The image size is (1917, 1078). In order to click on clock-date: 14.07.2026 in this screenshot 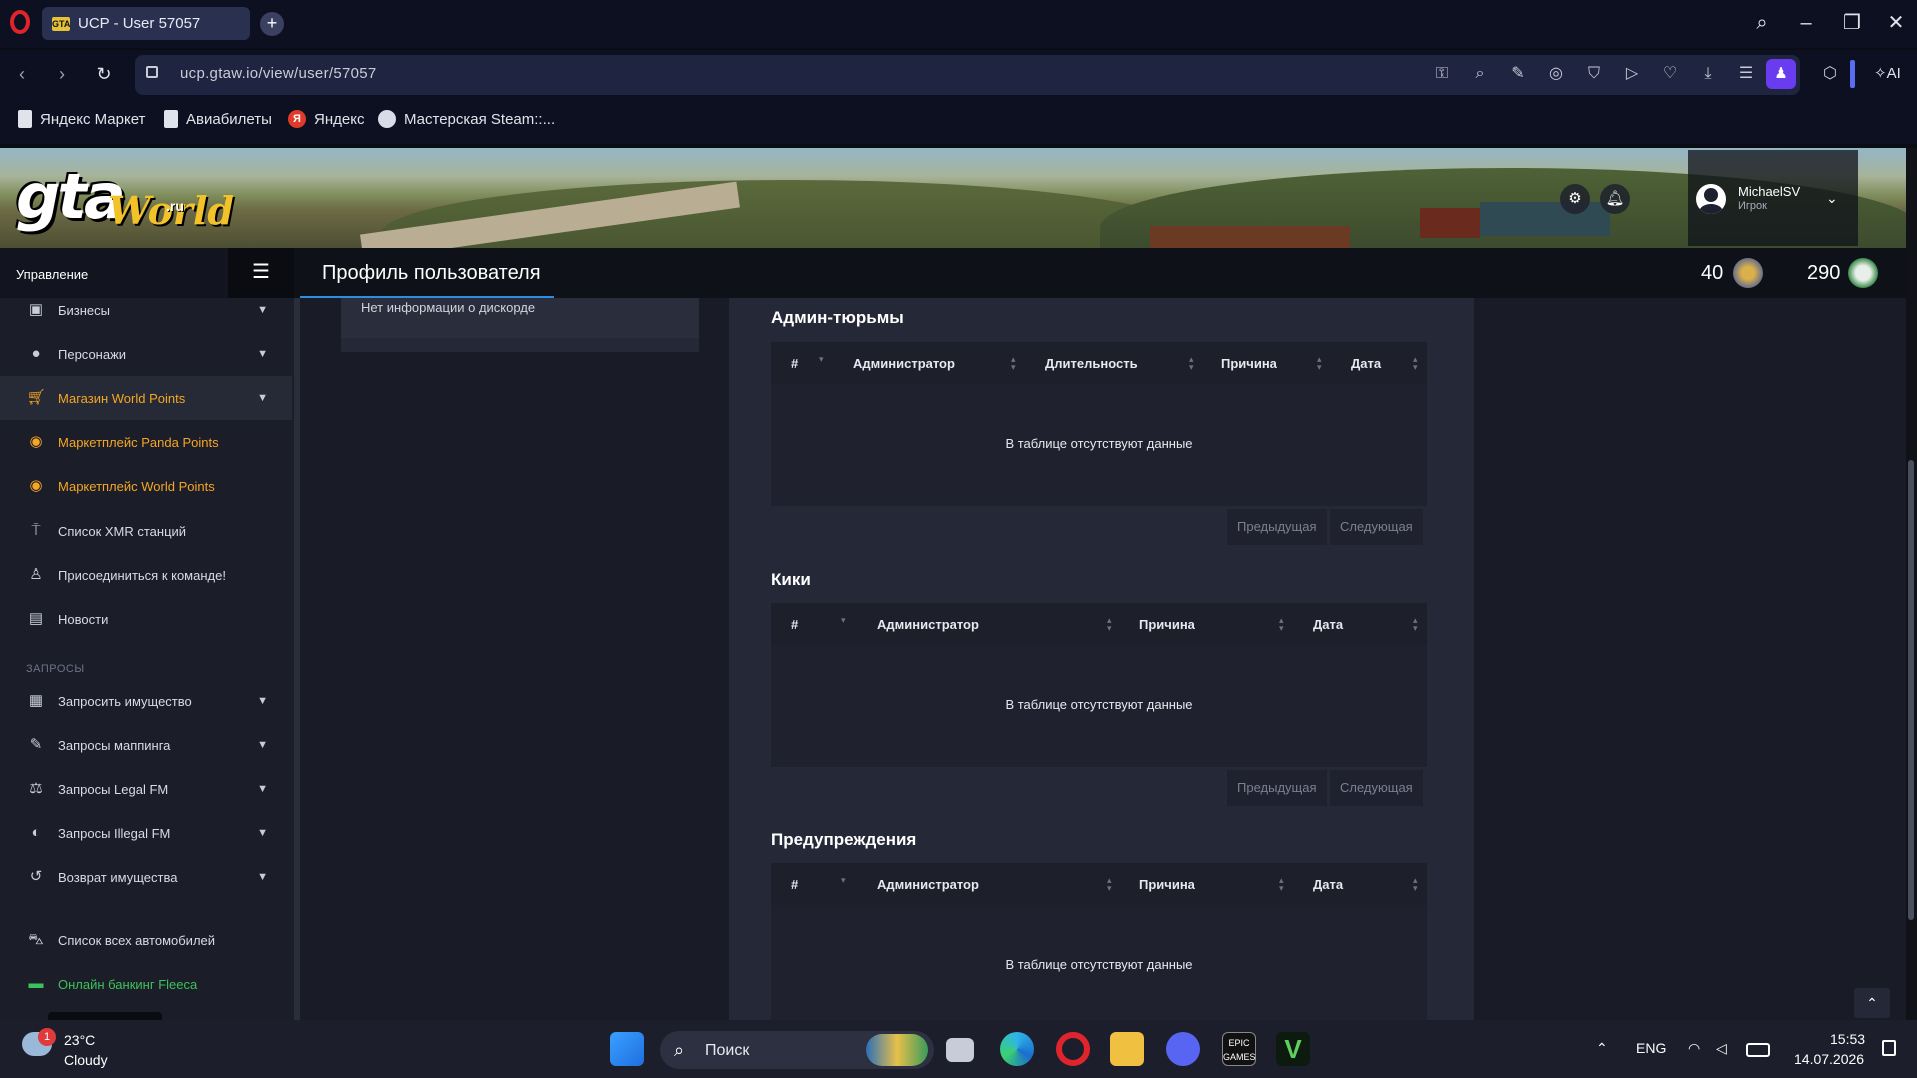, I will do `click(1829, 1059)`.